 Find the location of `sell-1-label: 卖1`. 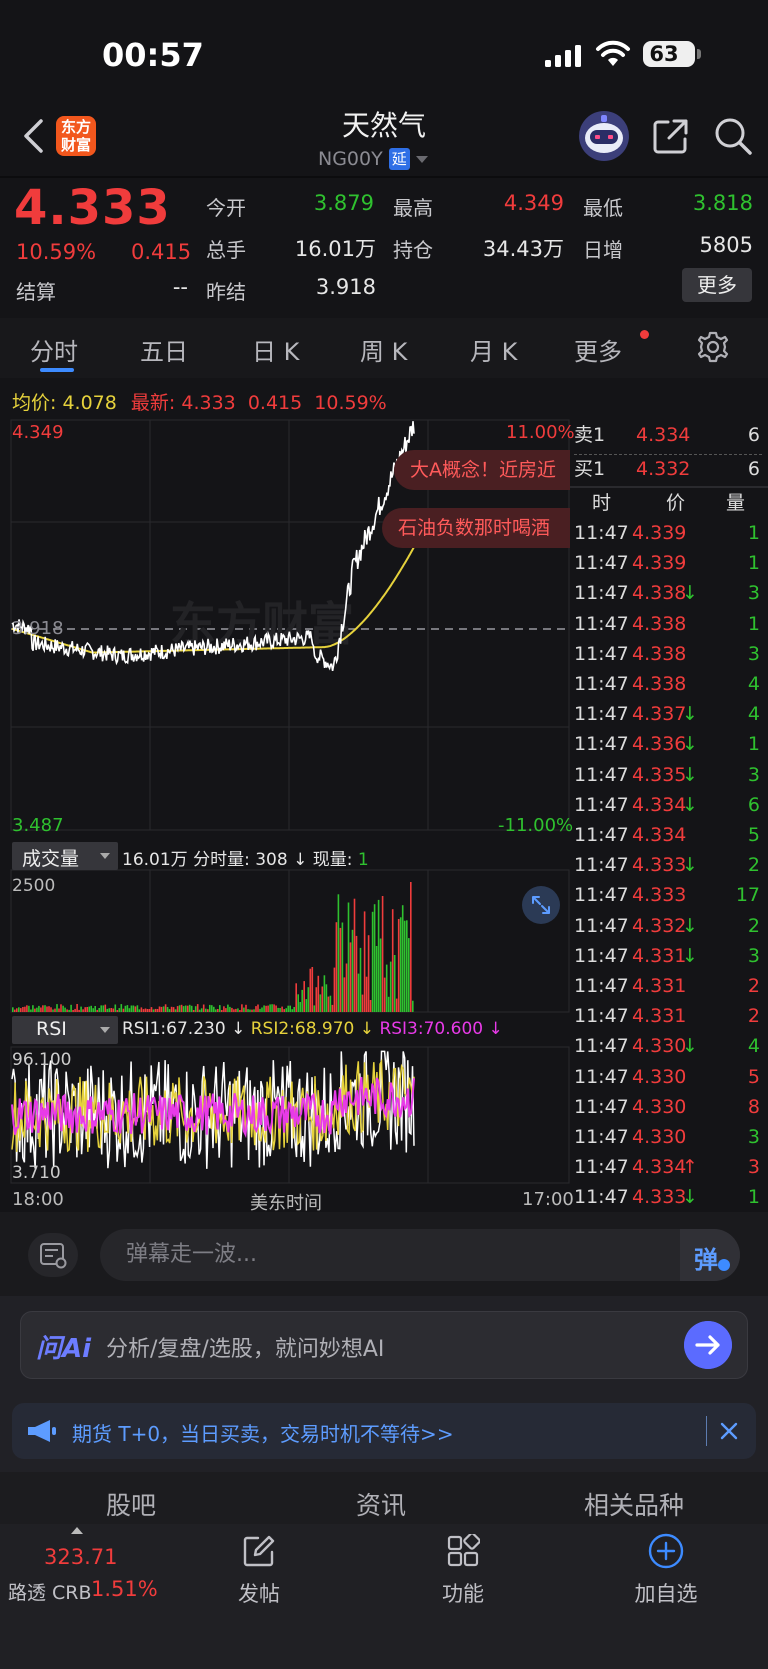

sell-1-label: 卖1 is located at coordinates (590, 435).